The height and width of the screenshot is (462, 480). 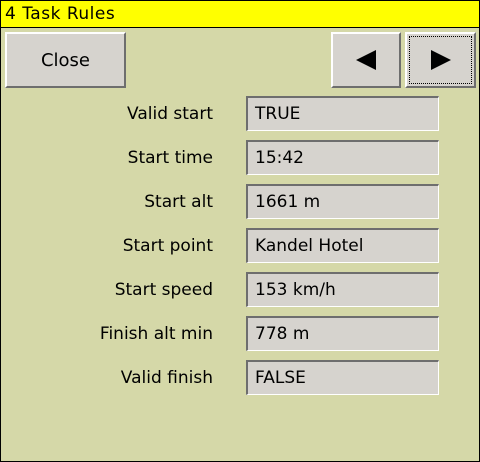 What do you see at coordinates (342, 245) in the screenshot?
I see `rule-value-field: Kandel Hotel` at bounding box center [342, 245].